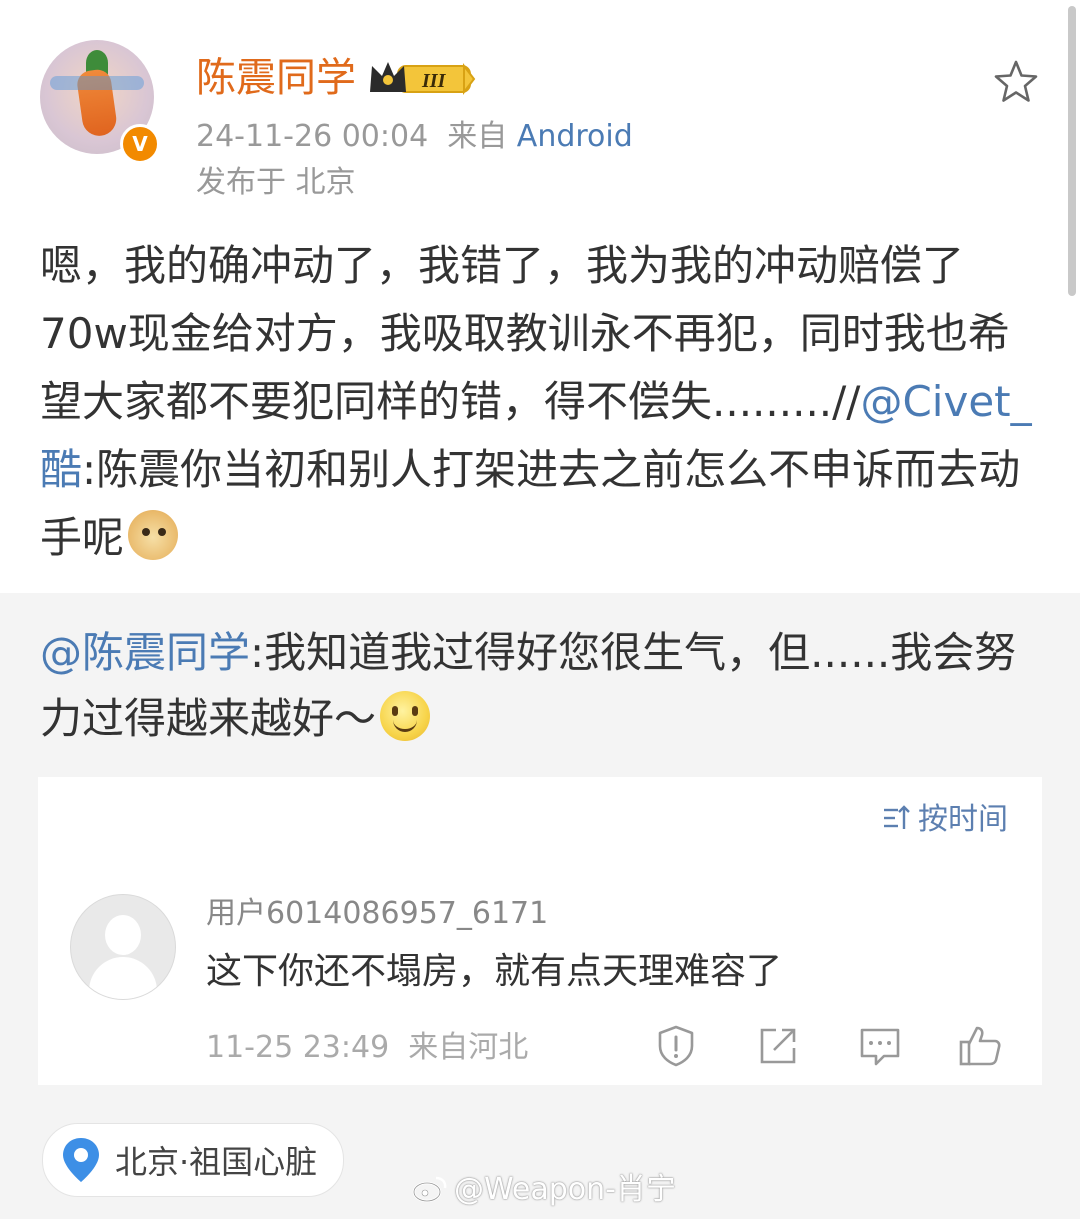  What do you see at coordinates (468, 1047) in the screenshot?
I see `comment-source: 来自河北` at bounding box center [468, 1047].